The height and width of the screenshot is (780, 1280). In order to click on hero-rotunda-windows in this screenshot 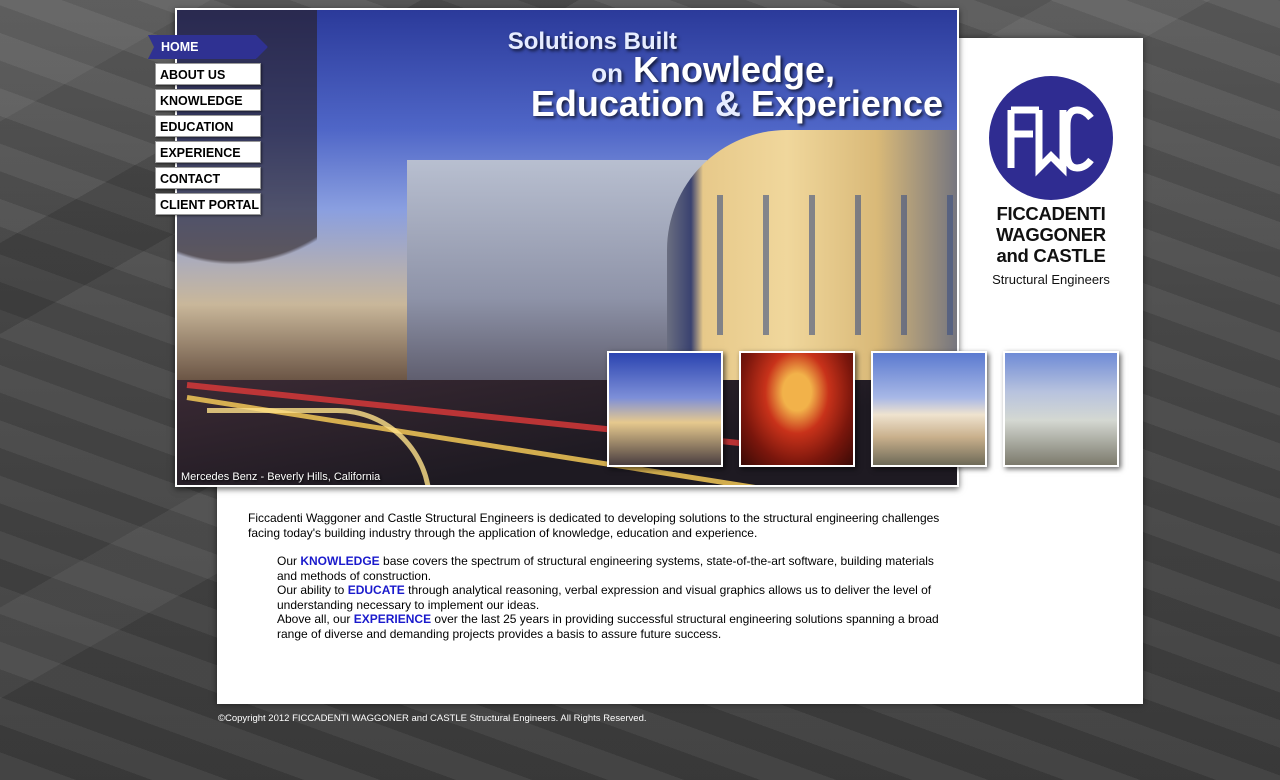, I will do `click(817, 265)`.